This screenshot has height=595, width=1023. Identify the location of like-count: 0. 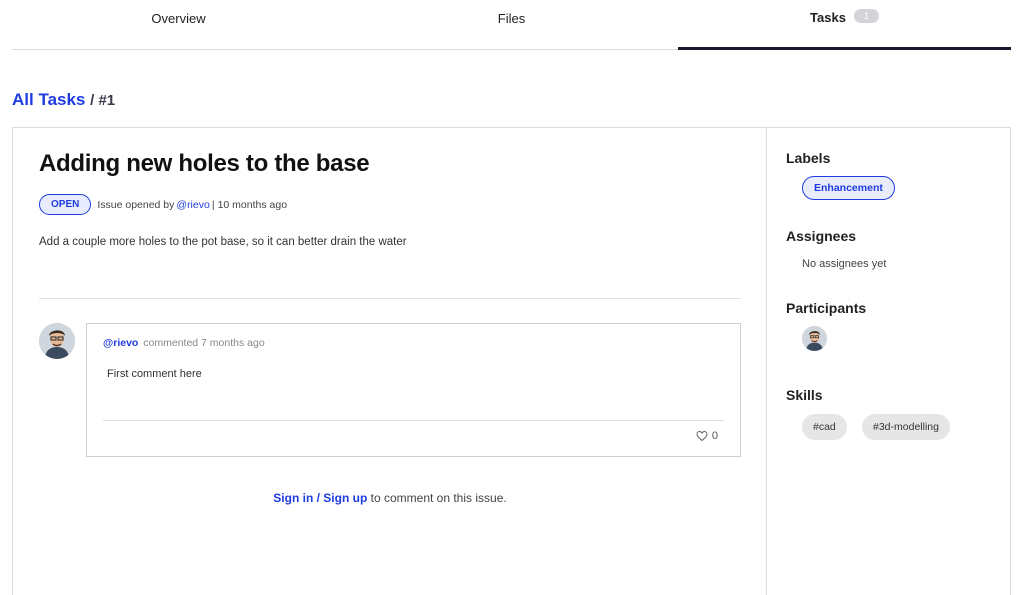
(714, 436).